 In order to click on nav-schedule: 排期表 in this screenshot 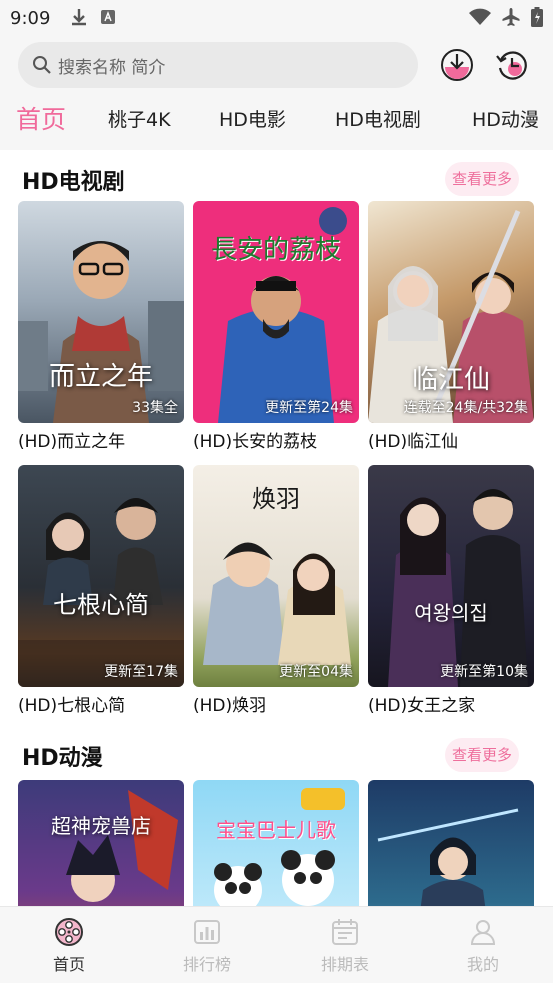, I will do `click(345, 946)`.